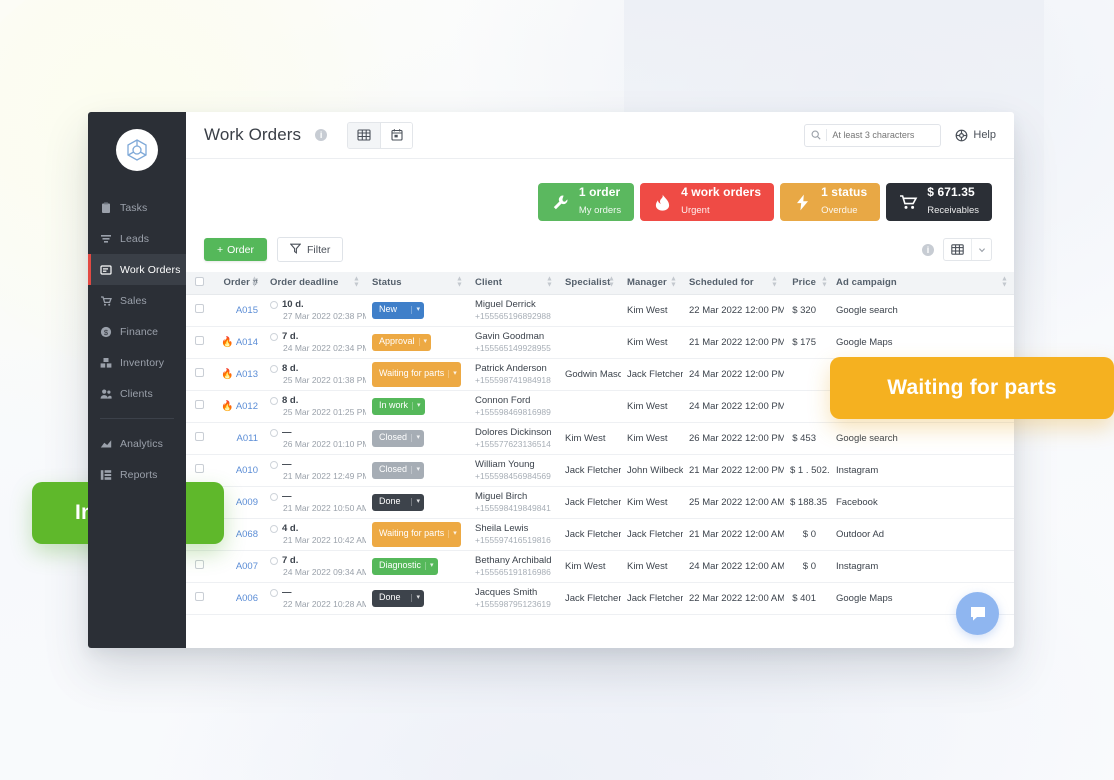  Describe the element at coordinates (586, 202) in the screenshot. I see `stat-card-my-orders: 1 order My orders` at that location.